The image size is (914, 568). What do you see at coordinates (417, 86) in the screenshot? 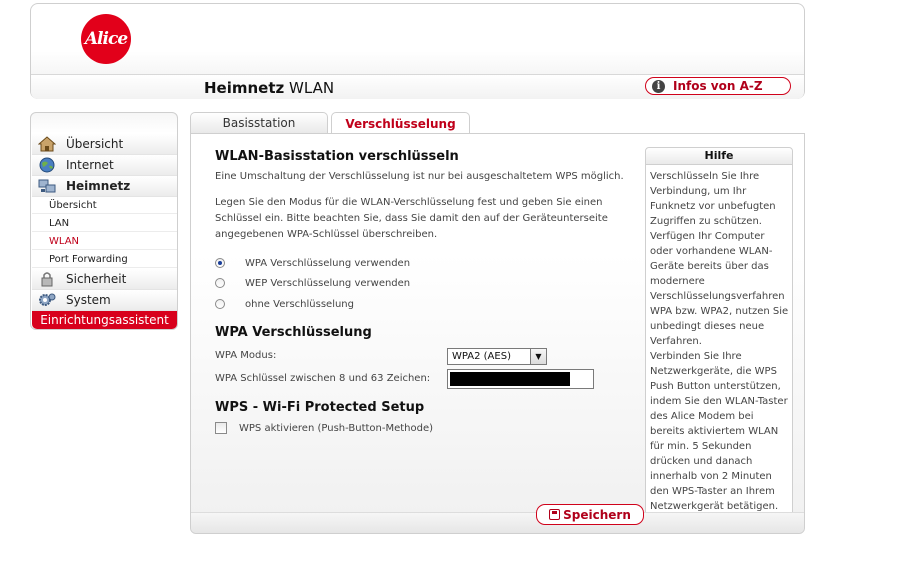
I see `header-bar: Heimnetz WLAN i Infos von A-Z` at bounding box center [417, 86].